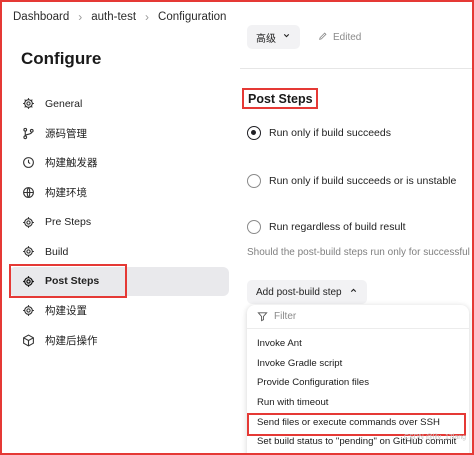 The width and height of the screenshot is (474, 455). What do you see at coordinates (237, 16) in the screenshot?
I see `breadcrumb: Dashboard › auth-test › Configuration` at bounding box center [237, 16].